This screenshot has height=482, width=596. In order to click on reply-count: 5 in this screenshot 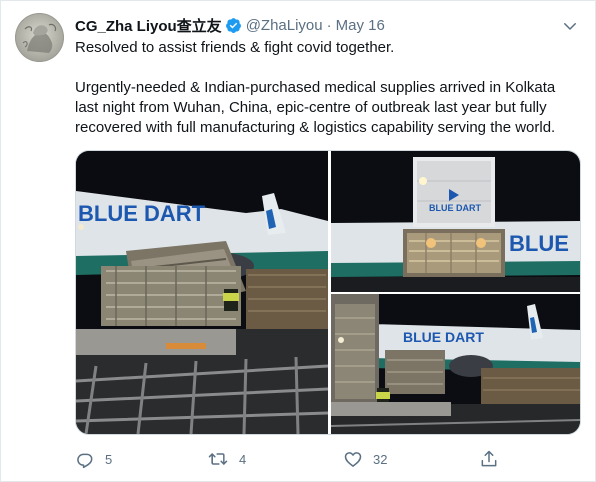, I will do `click(109, 459)`.